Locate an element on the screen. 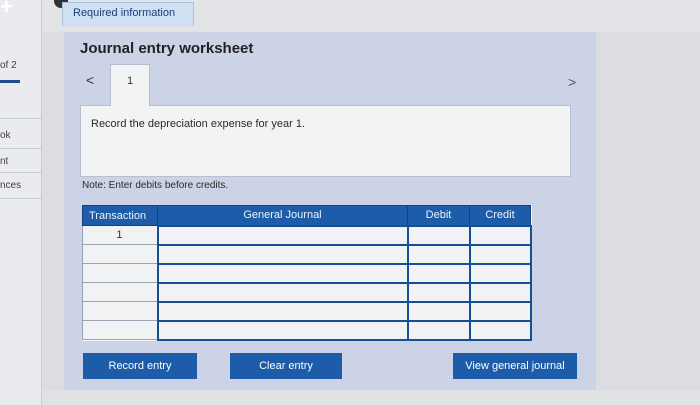  transaction-cell: 1 is located at coordinates (120, 235).